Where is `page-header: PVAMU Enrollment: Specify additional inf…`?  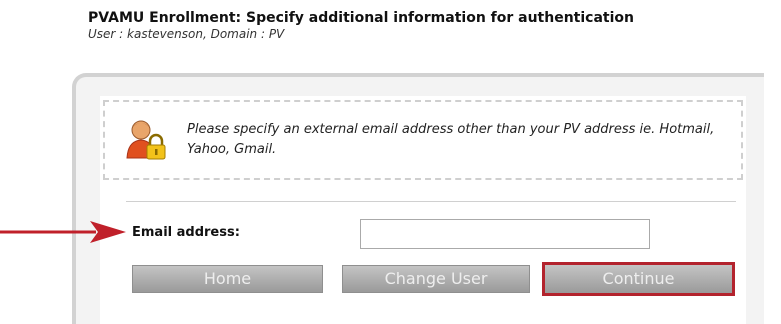
page-header: PVAMU Enrollment: Specify additional inf… is located at coordinates (361, 25).